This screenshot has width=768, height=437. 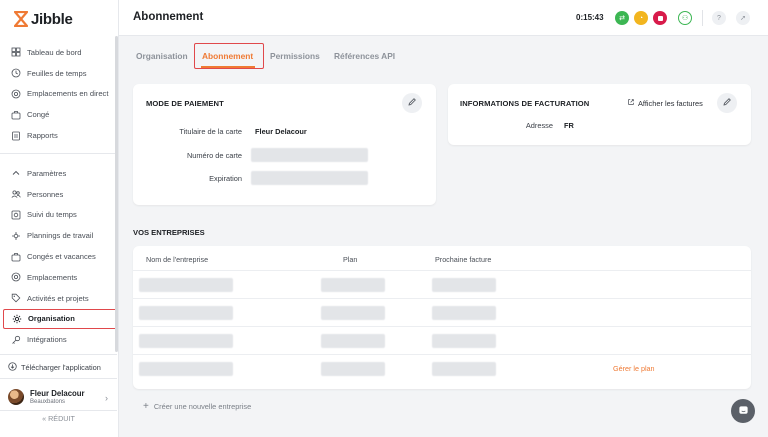 I want to click on chevron-up-icon, so click(x=16, y=173).